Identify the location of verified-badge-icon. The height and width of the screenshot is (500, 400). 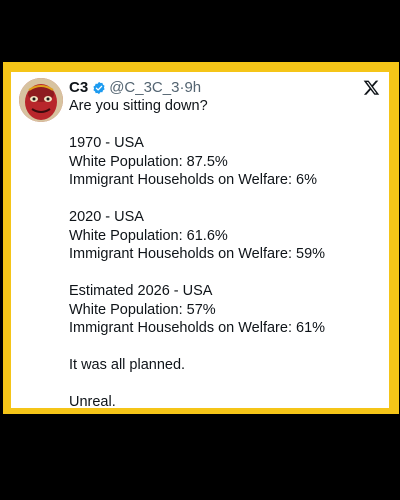
(99, 88).